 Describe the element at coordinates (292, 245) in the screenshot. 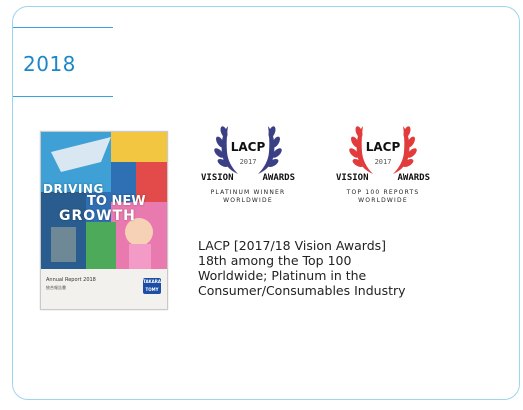

I see `caption-line: LACP [2017/18 Vision Awards]` at that location.